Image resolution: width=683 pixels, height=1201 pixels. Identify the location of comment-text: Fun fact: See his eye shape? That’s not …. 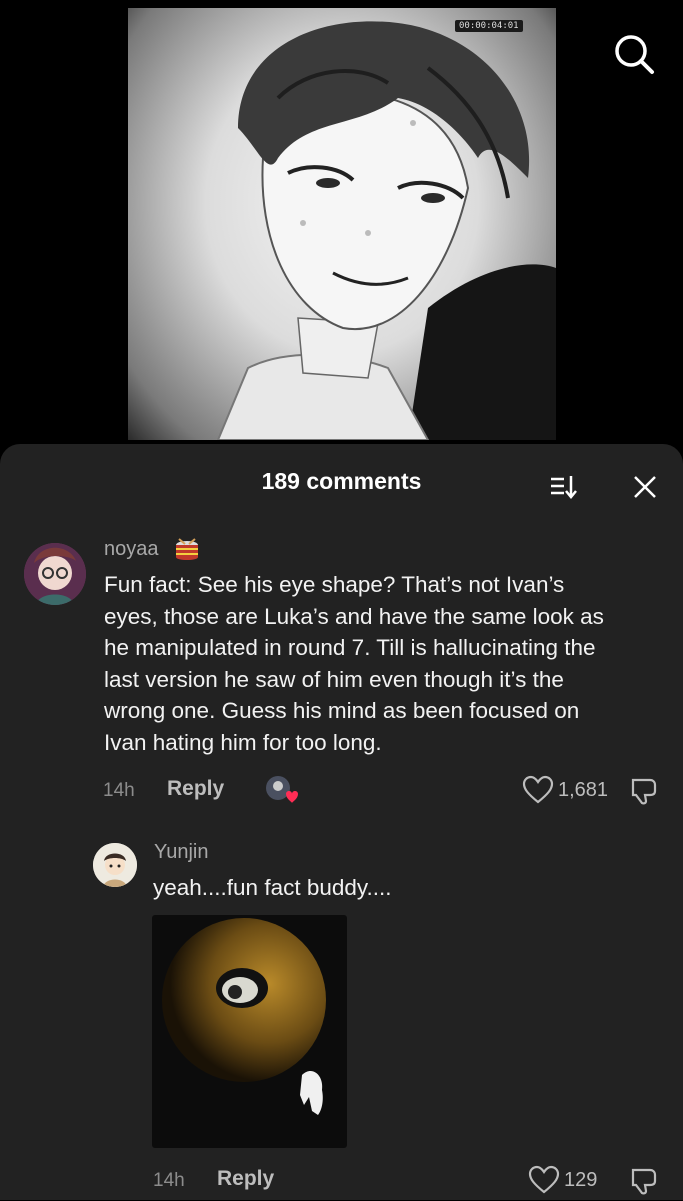
(384, 663).